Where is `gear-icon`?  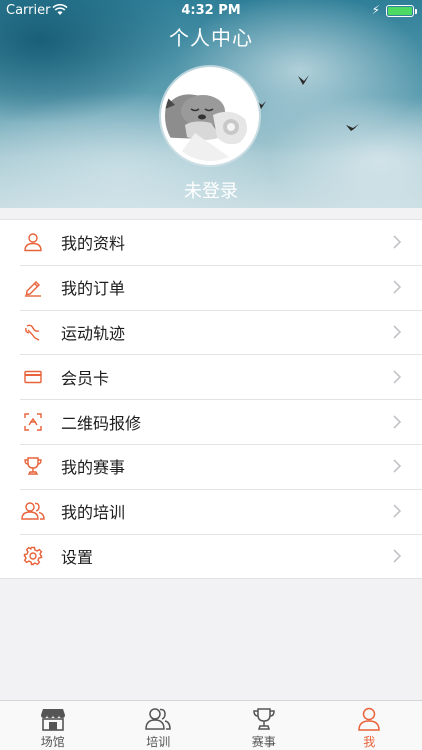 gear-icon is located at coordinates (33, 556).